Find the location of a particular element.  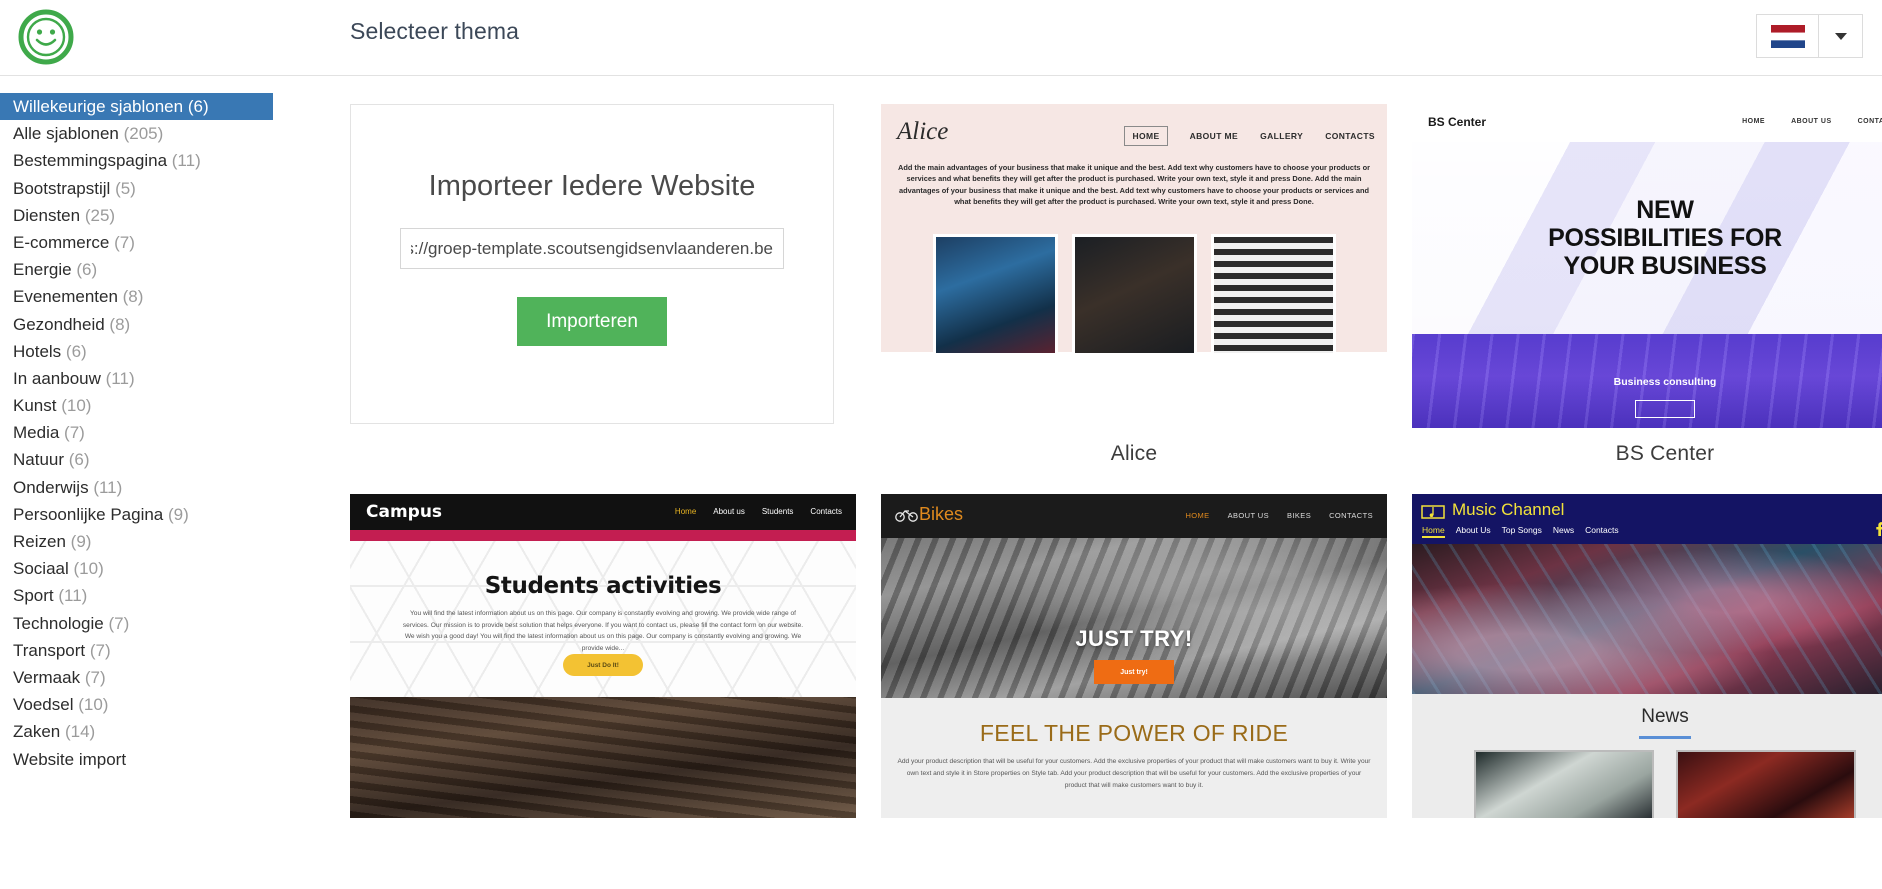

sidebar-item-kunst: Kunst (10) is located at coordinates (137, 405).